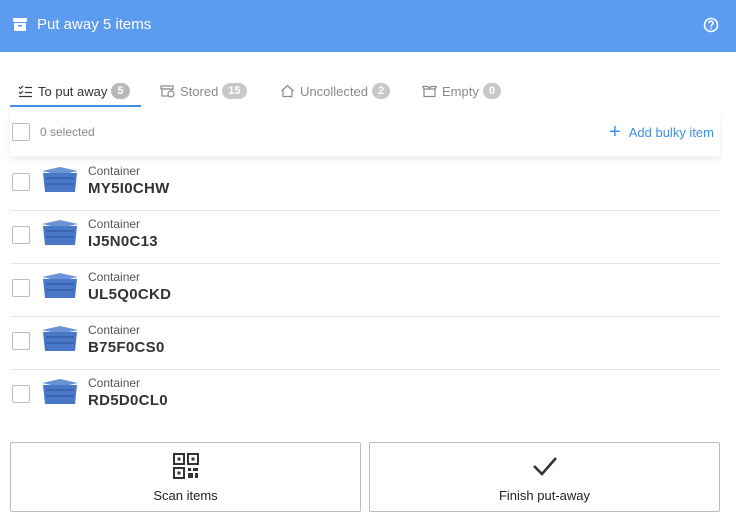 This screenshot has height=527, width=736. Describe the element at coordinates (123, 241) in the screenshot. I see `item-code: IJ5N0C13` at that location.